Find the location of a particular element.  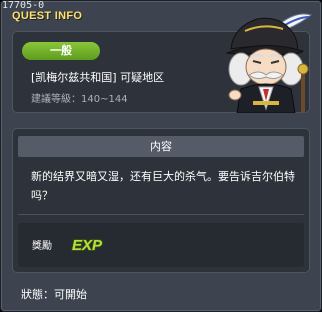

quest-name: [凯梅尔兹共和国] 可疑地区 is located at coordinates (98, 77).